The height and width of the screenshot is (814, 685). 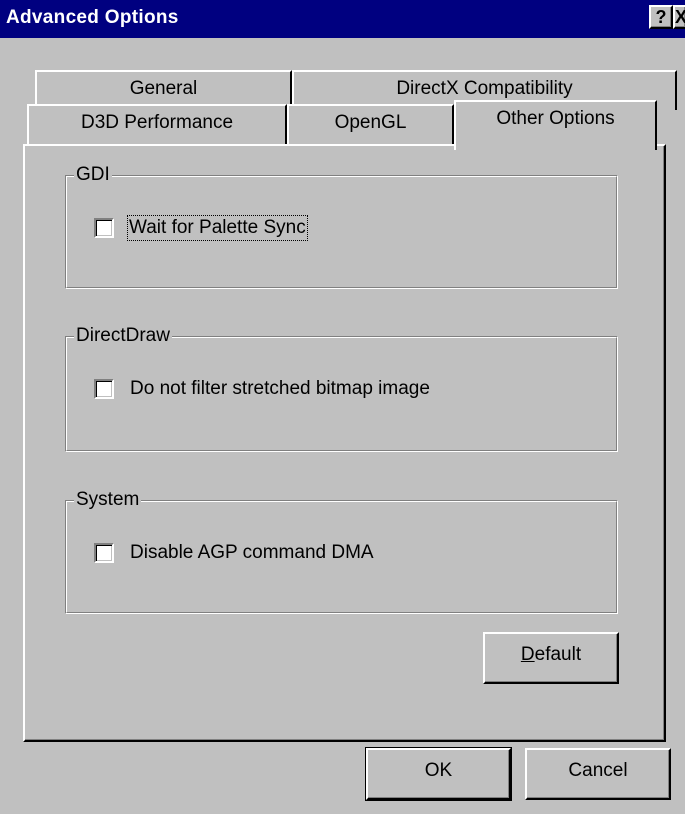 I want to click on tab-d3d-performance-label: D3D Performance, so click(x=157, y=122).